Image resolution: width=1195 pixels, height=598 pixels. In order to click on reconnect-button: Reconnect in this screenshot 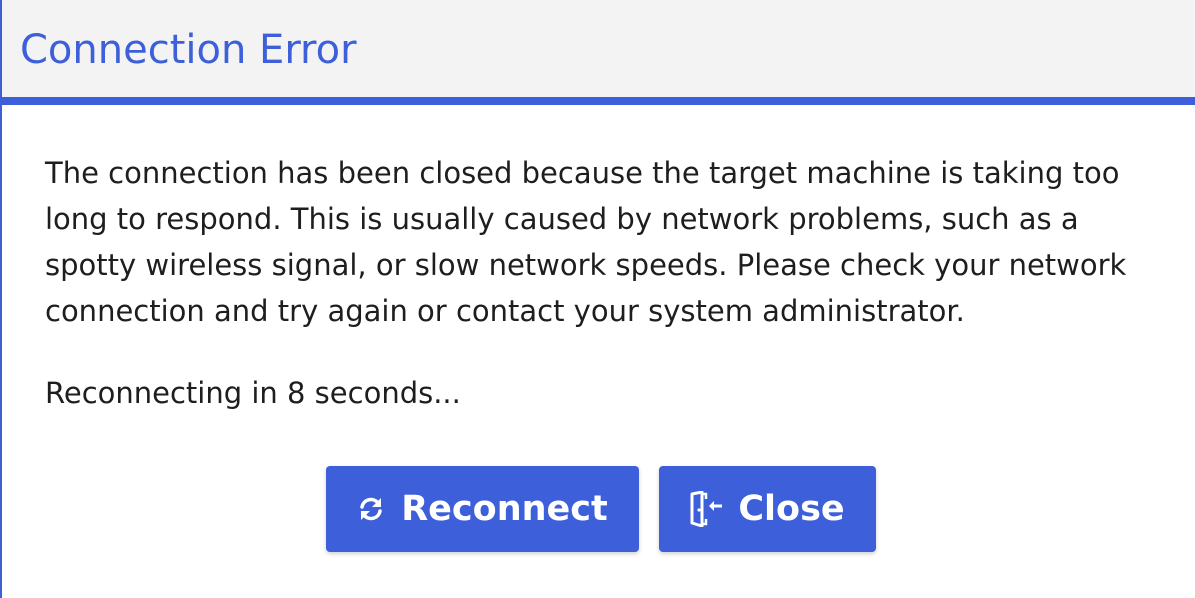, I will do `click(482, 509)`.